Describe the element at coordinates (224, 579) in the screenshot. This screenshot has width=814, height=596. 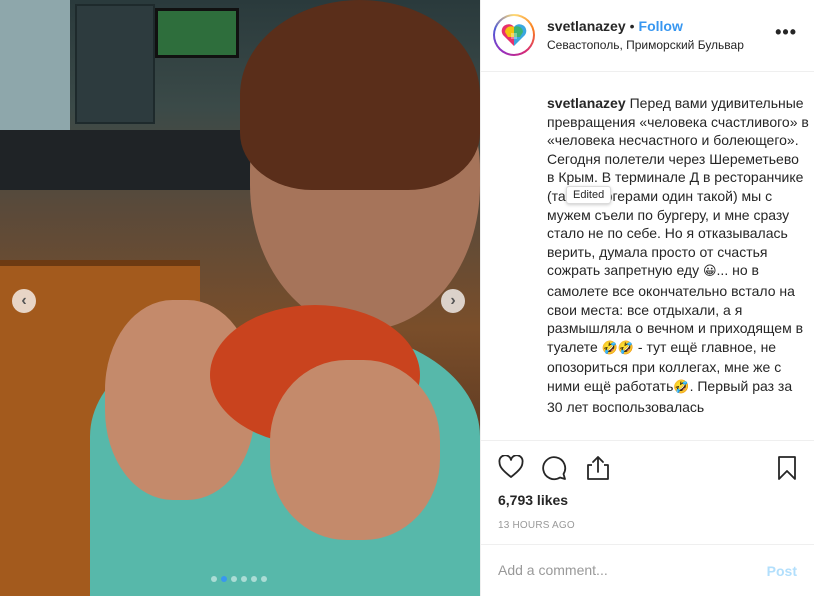
I see `carousel-dot-active` at that location.